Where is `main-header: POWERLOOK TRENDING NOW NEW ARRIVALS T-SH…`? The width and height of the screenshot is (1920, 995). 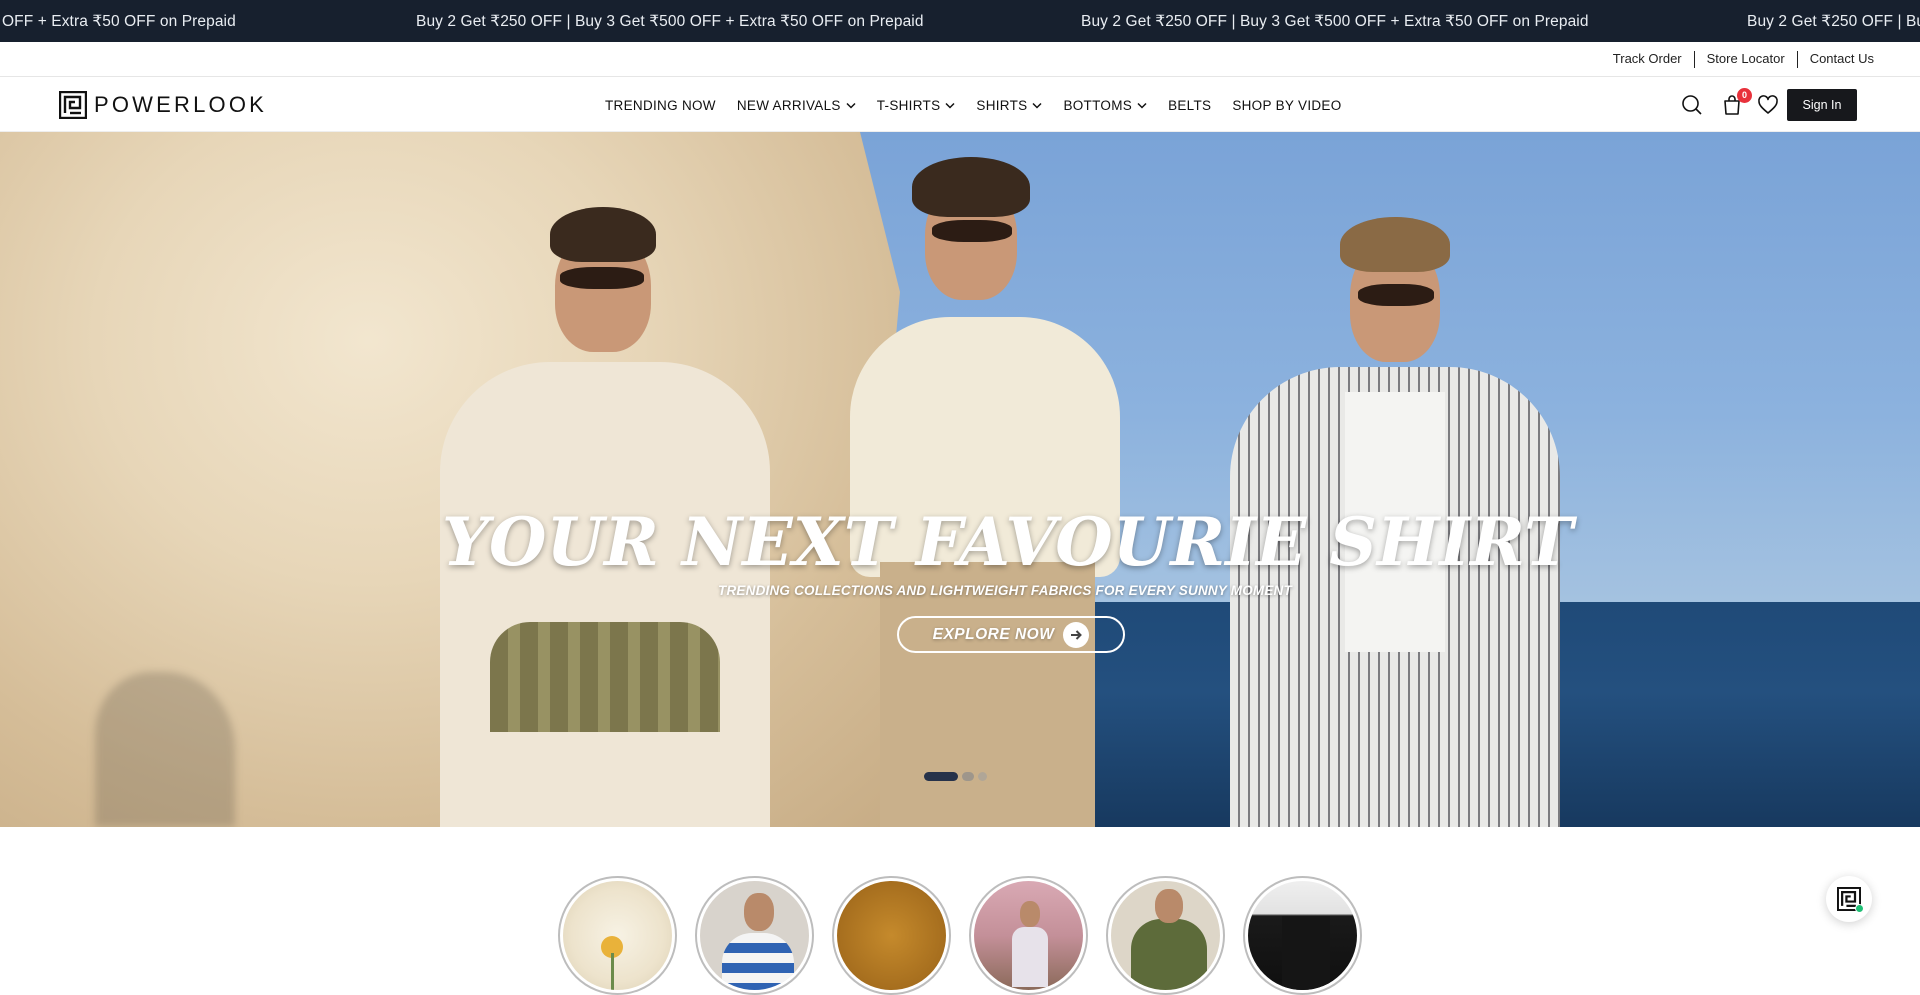 main-header: POWERLOOK TRENDING NOW NEW ARRIVALS T-SH… is located at coordinates (960, 105).